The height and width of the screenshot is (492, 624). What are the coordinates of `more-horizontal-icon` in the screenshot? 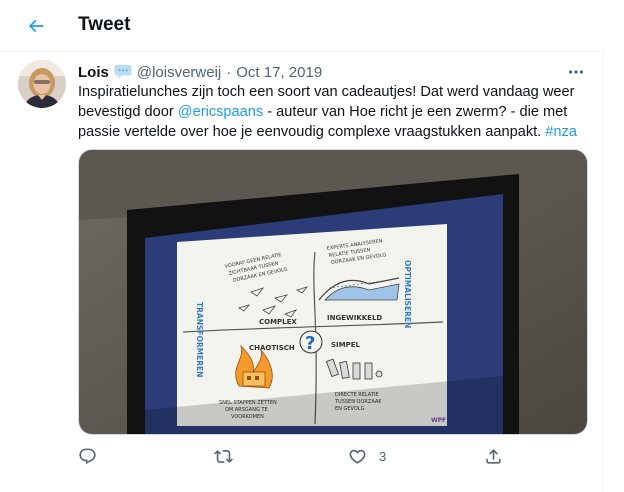 It's located at (576, 72).